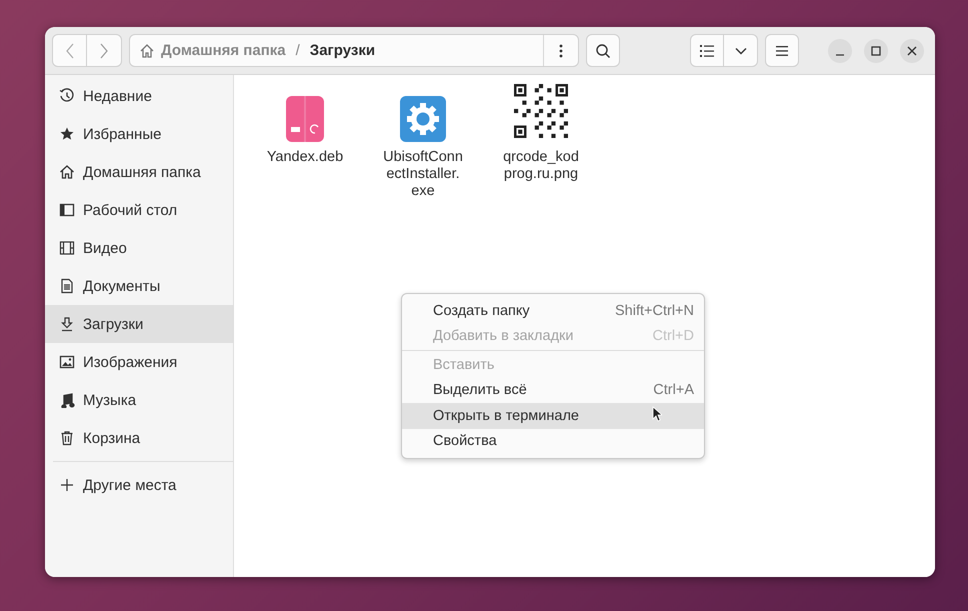 The image size is (968, 611). What do you see at coordinates (673, 336) in the screenshot?
I see `shortcut-label: Ctrl+D` at bounding box center [673, 336].